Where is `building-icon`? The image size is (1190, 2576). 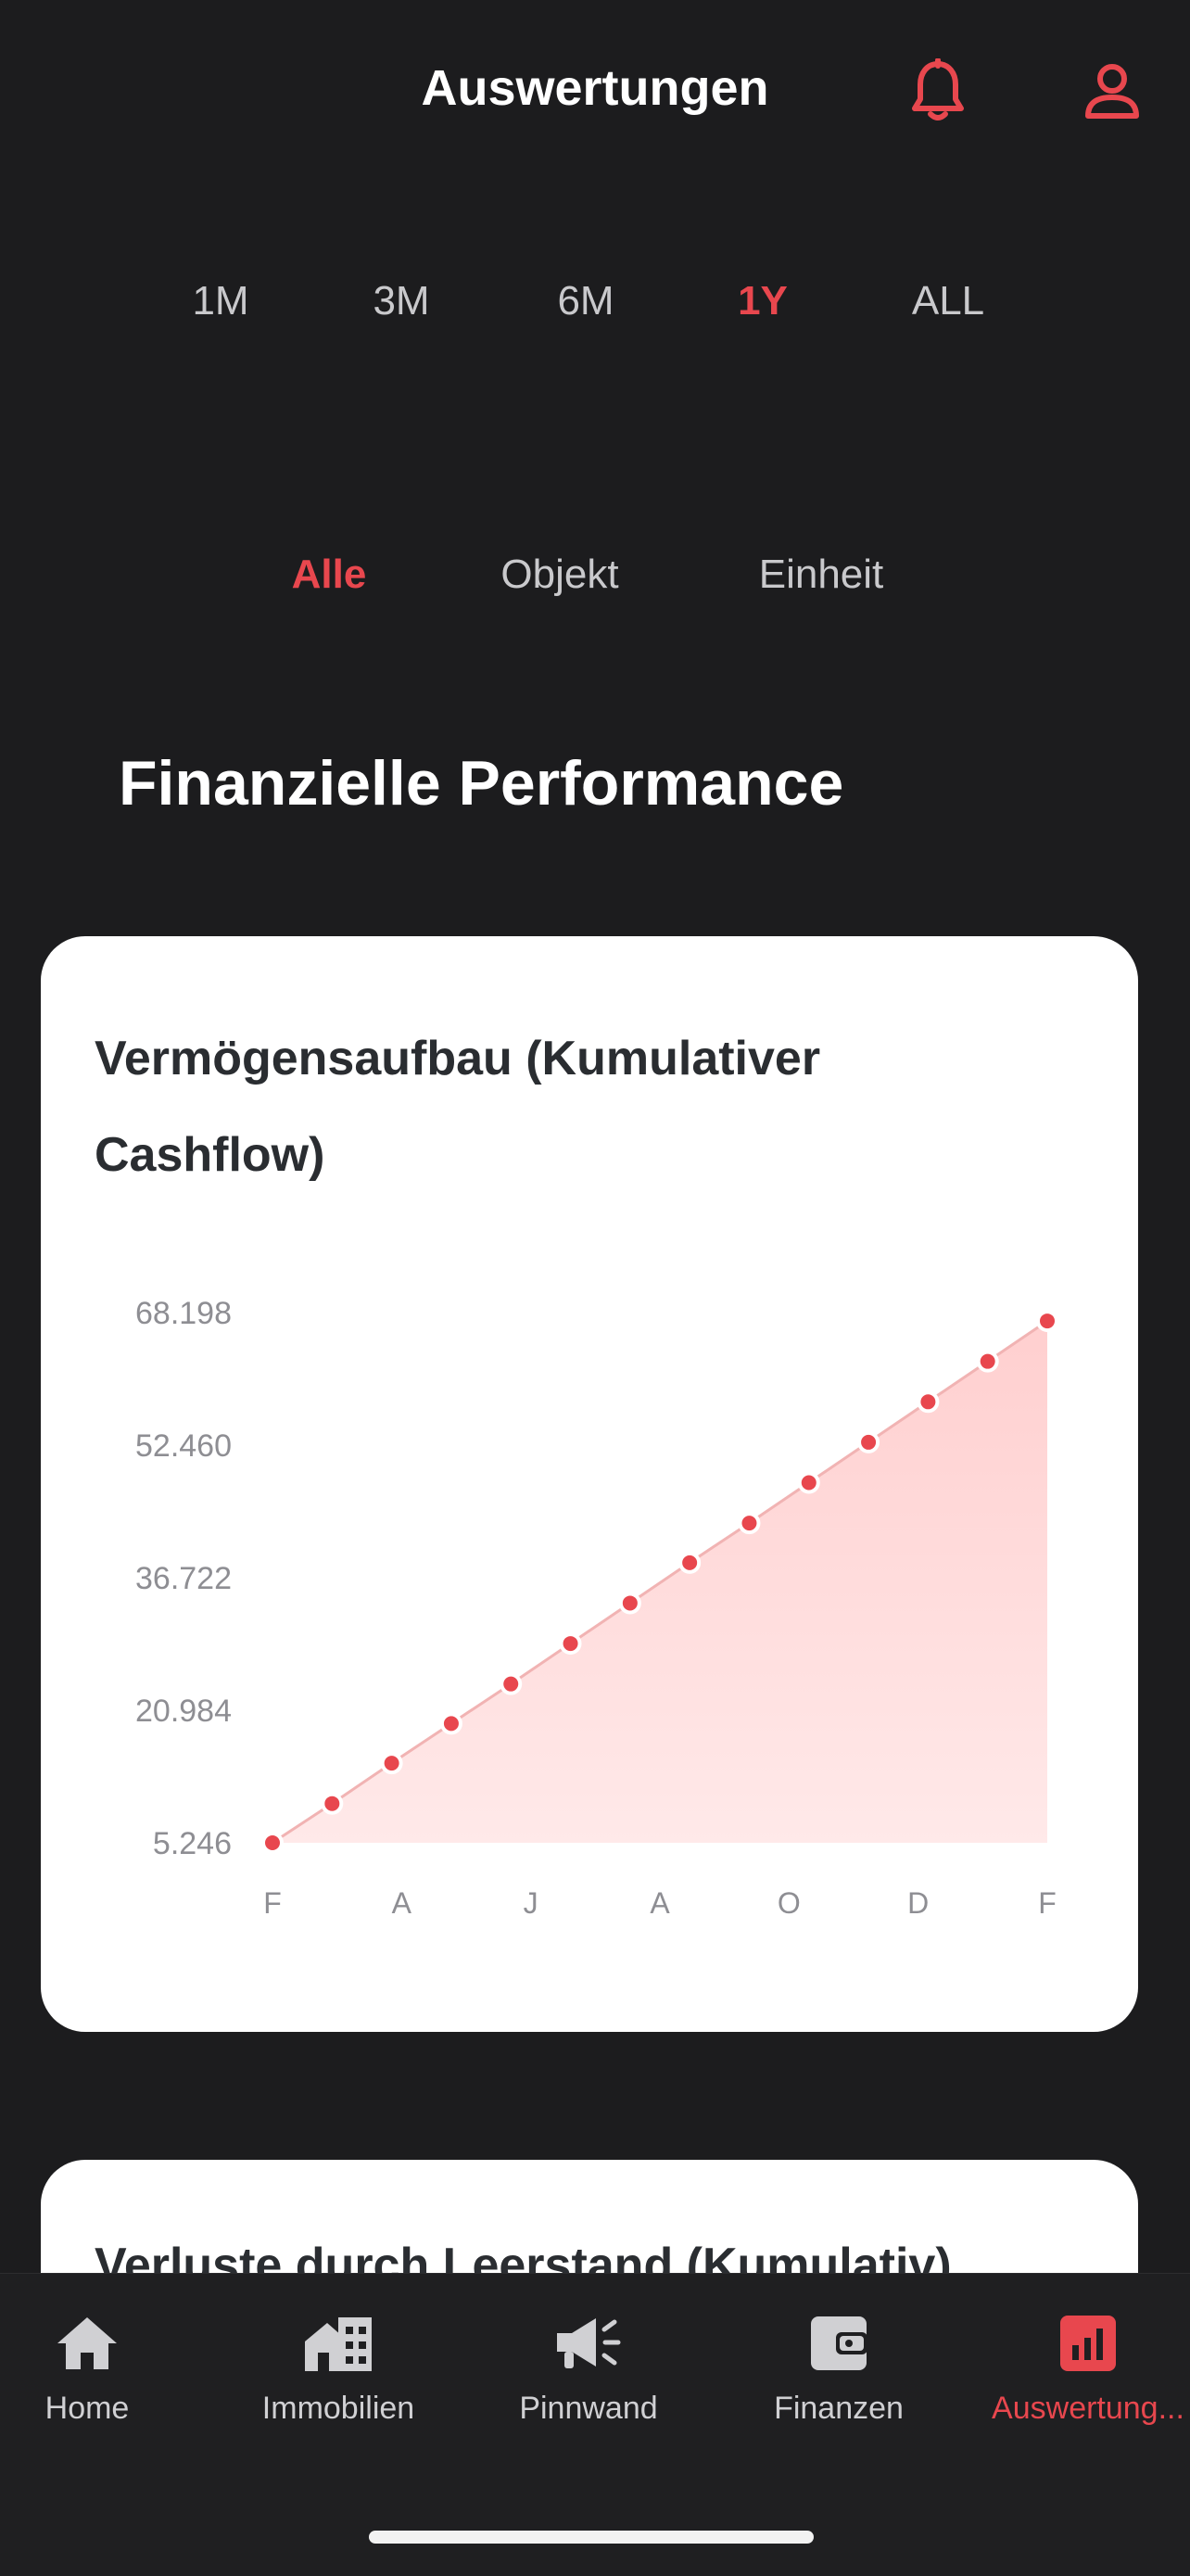
building-icon is located at coordinates (338, 2344).